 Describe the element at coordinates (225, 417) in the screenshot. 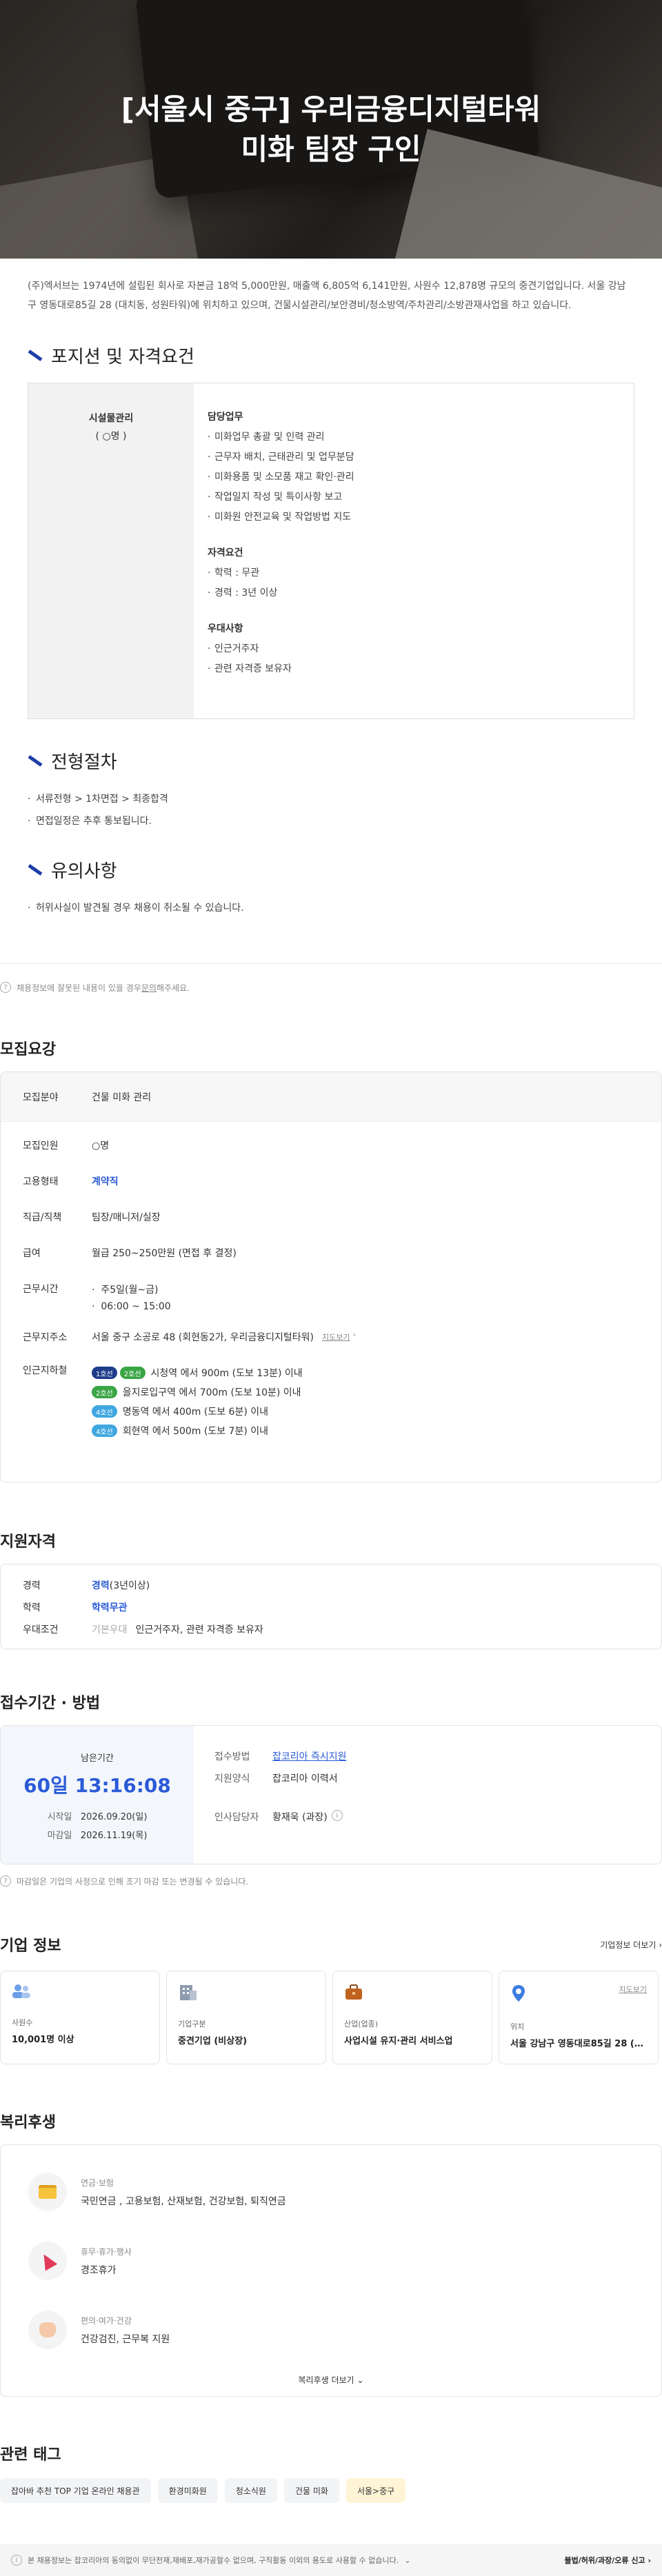

I see `position-group-title: 담당업무` at that location.